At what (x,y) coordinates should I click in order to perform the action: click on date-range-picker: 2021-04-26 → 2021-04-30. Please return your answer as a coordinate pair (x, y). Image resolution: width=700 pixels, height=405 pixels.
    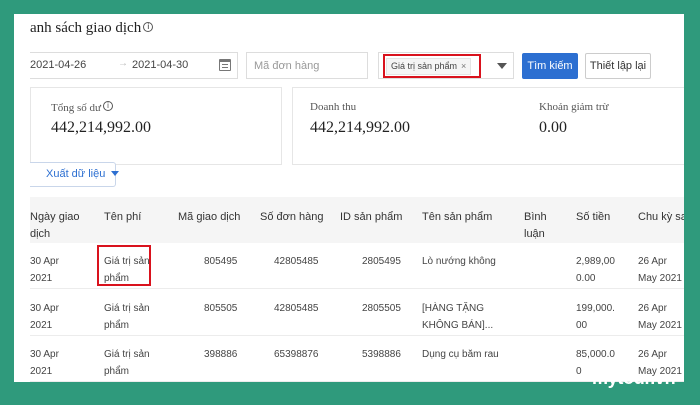
    Looking at the image, I should click on (134, 65).